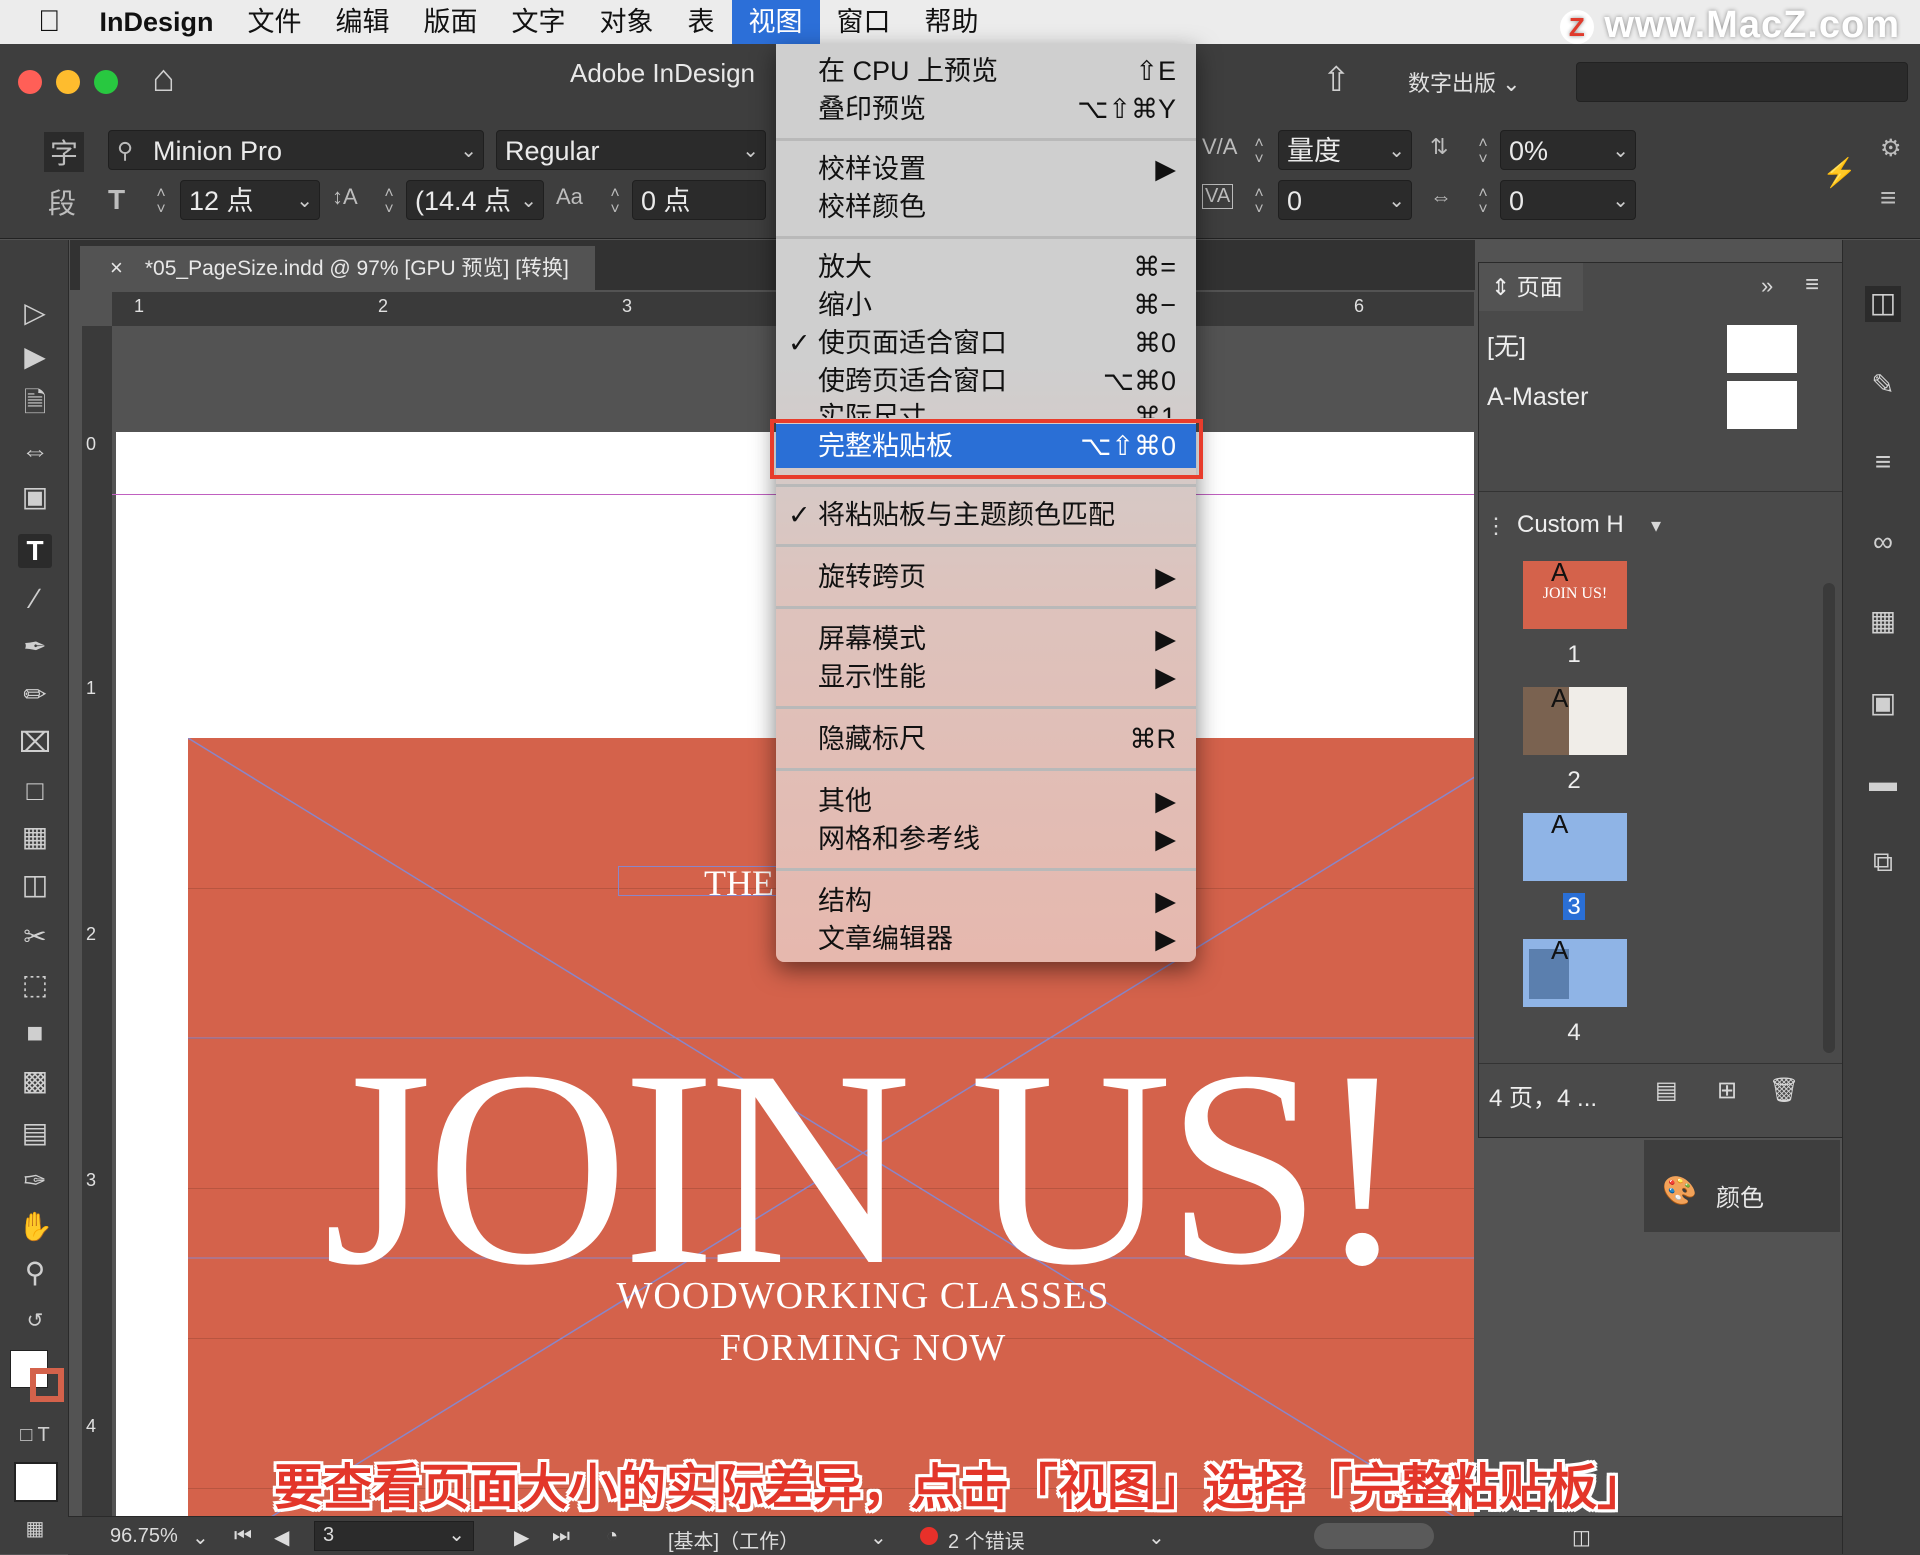 The height and width of the screenshot is (1555, 1920). What do you see at coordinates (144, 1536) in the screenshot?
I see `zoom-level: 96.75%` at bounding box center [144, 1536].